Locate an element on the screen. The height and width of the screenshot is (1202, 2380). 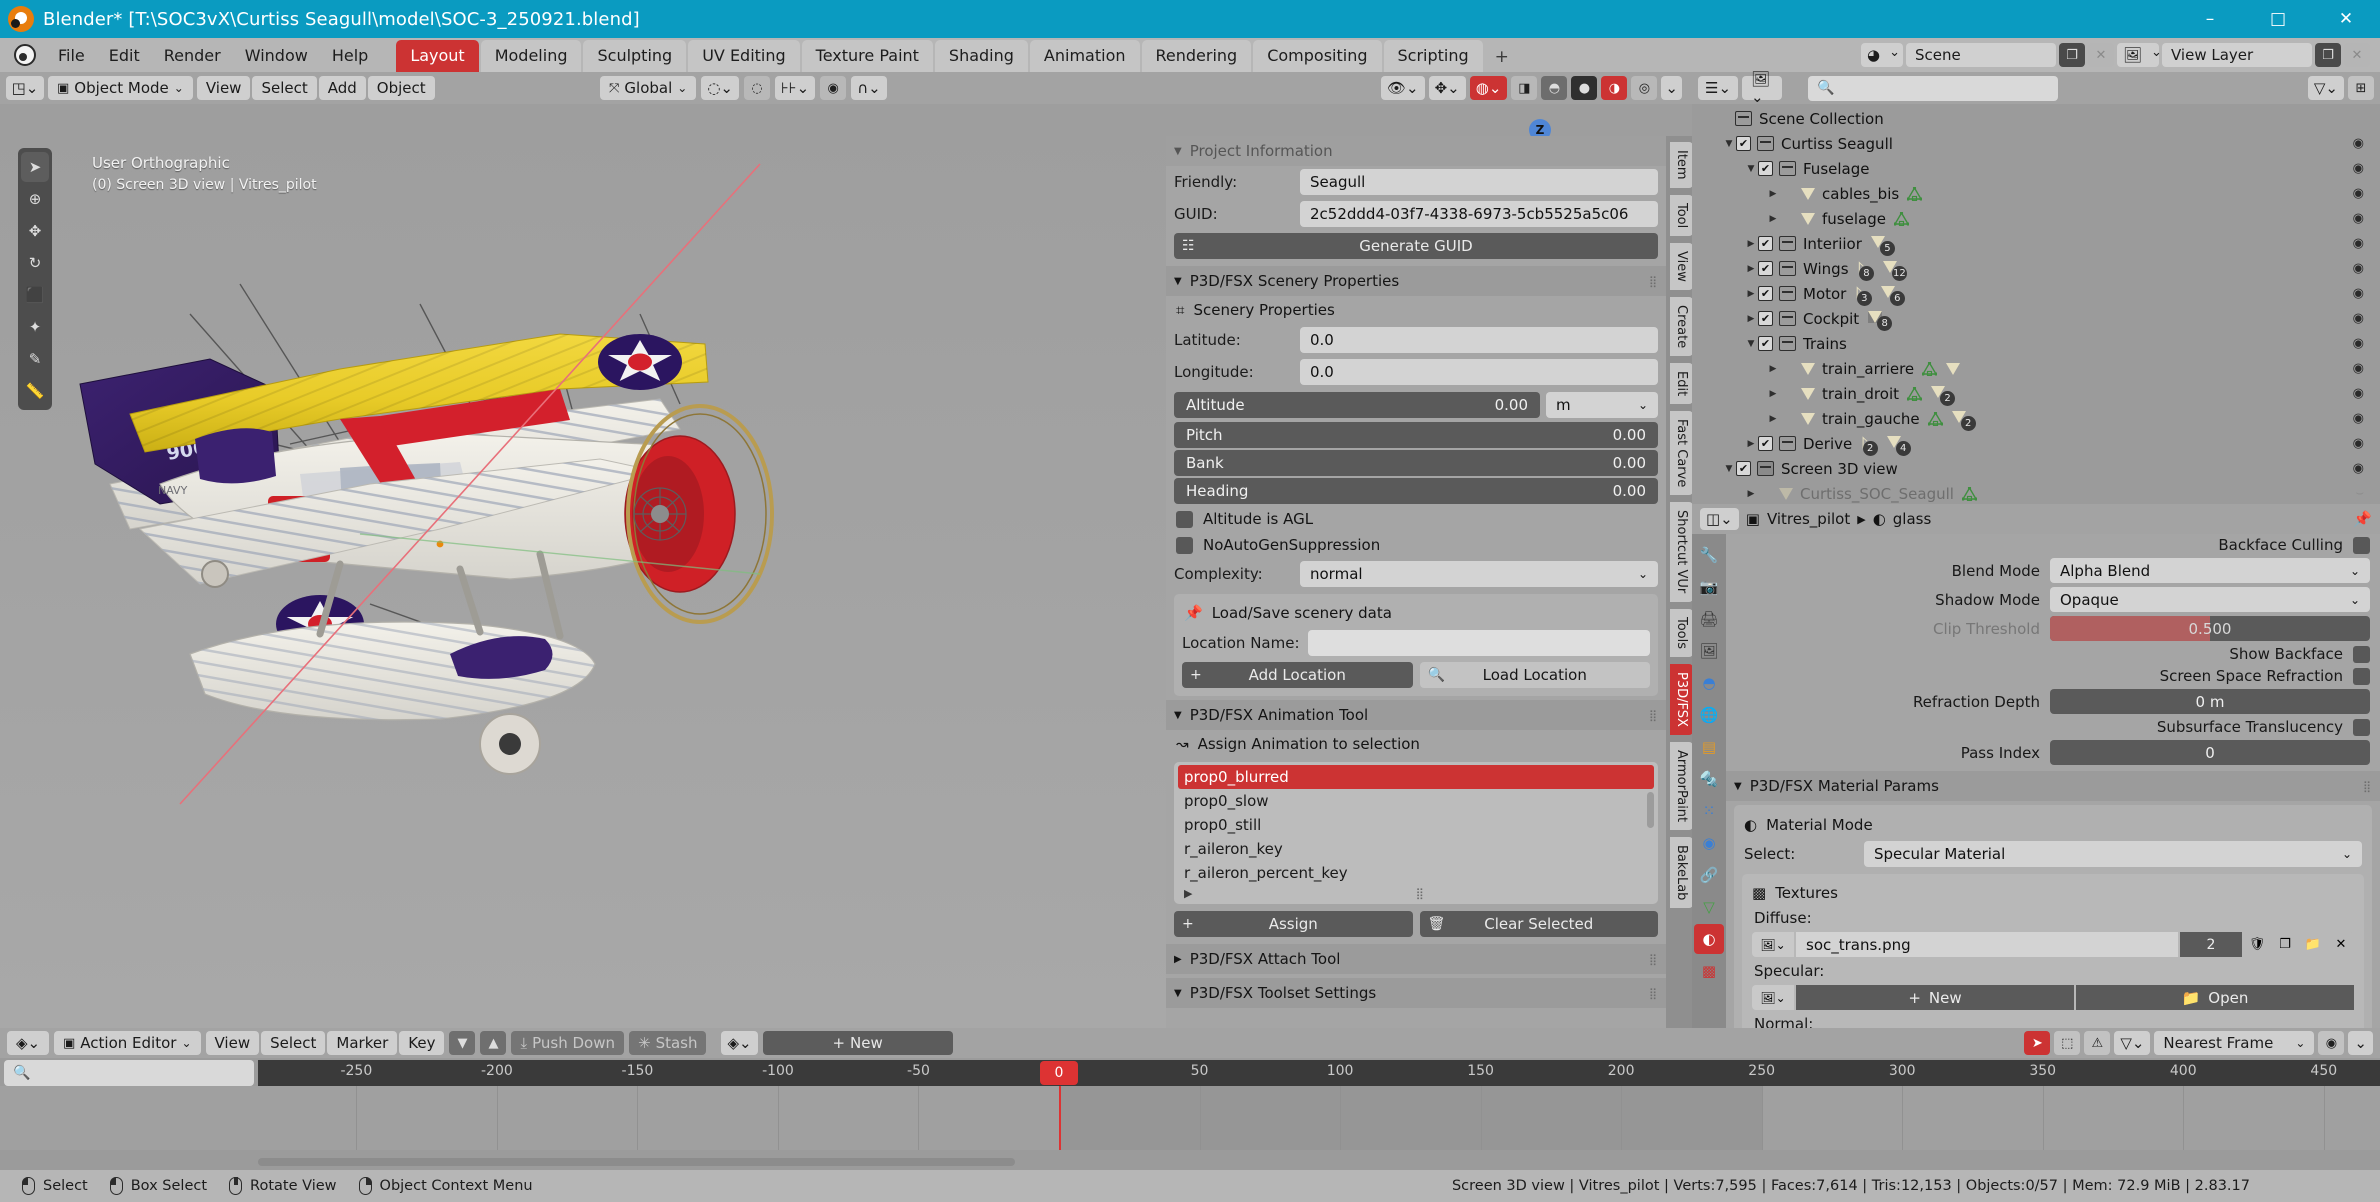
altitude-agl-checkbox is located at coordinates (1184, 519).